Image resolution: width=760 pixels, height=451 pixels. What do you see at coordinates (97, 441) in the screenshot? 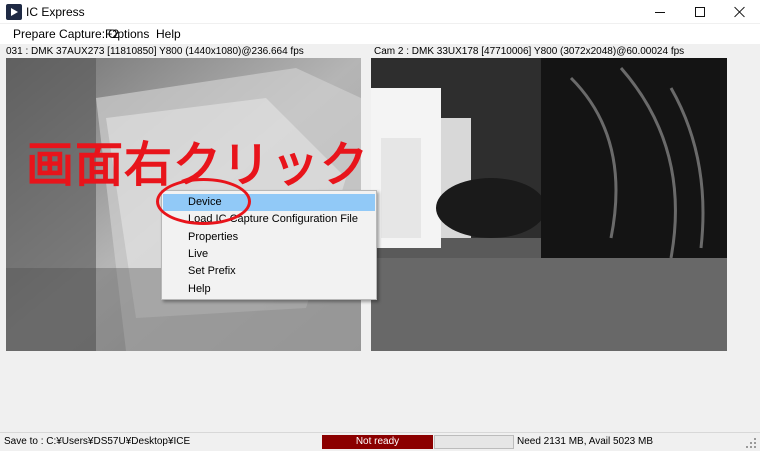
I see `save-path-text: Save to : C:¥Users¥DS57U¥Desktop¥ICE` at bounding box center [97, 441].